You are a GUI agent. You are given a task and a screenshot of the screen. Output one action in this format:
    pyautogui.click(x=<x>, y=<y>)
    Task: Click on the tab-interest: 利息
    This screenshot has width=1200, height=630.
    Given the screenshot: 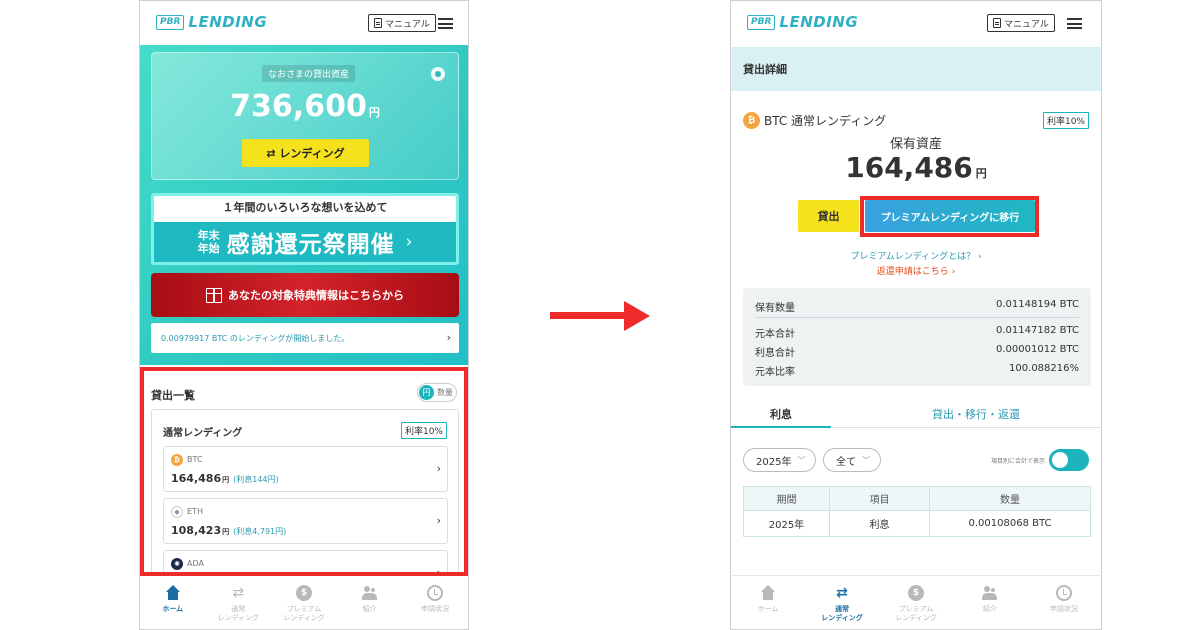 What is the action you would take?
    pyautogui.click(x=781, y=414)
    